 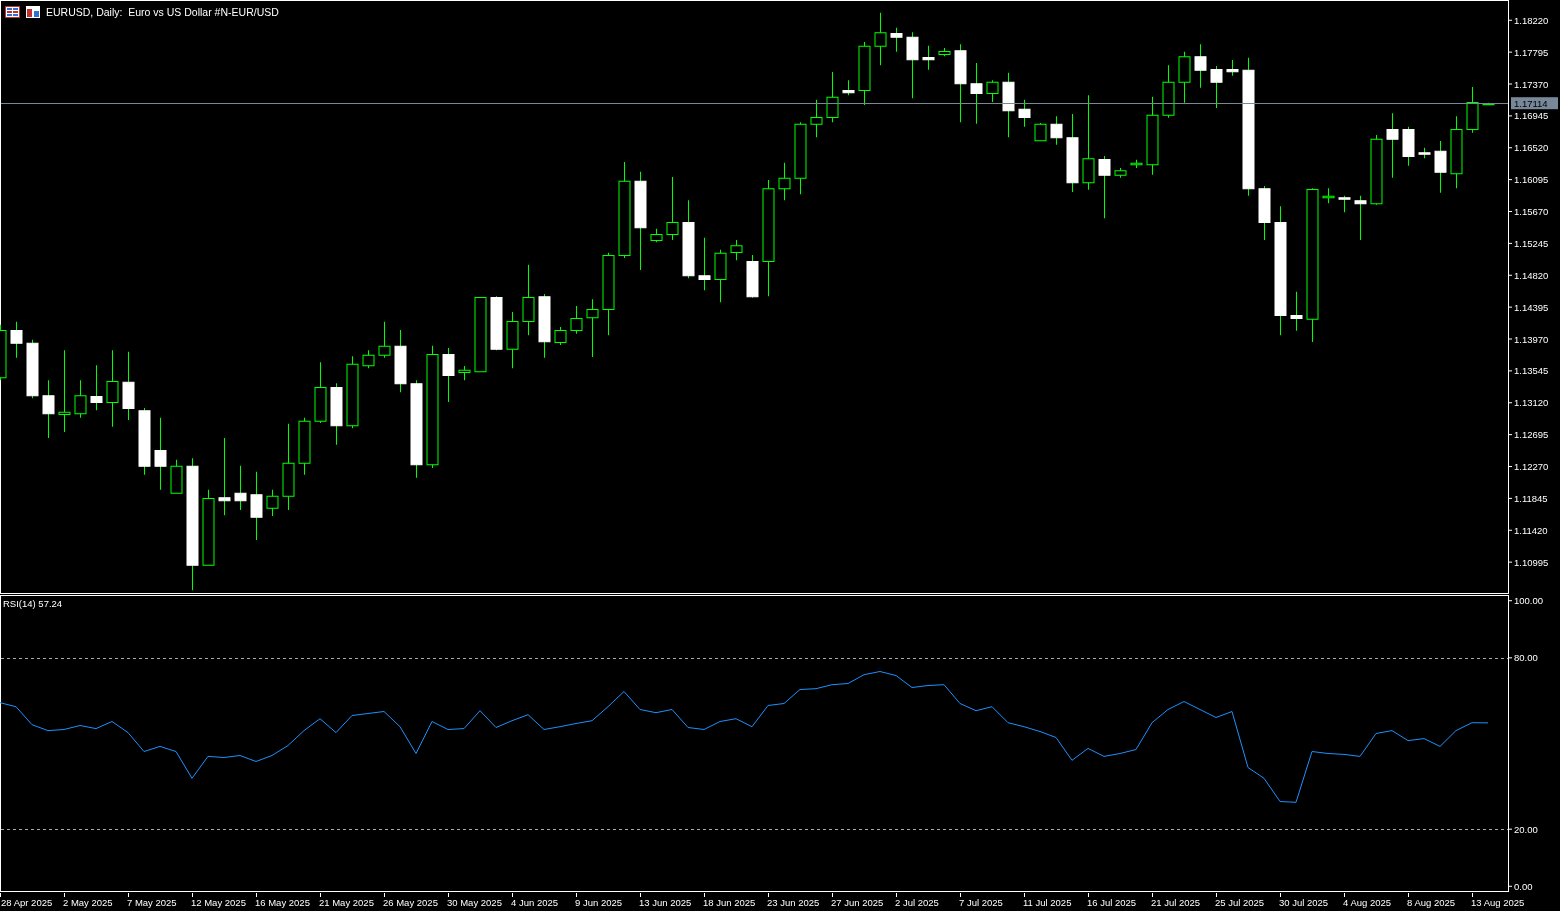 What do you see at coordinates (1534, 103) in the screenshot?
I see `current-price-label: 1.17114` at bounding box center [1534, 103].